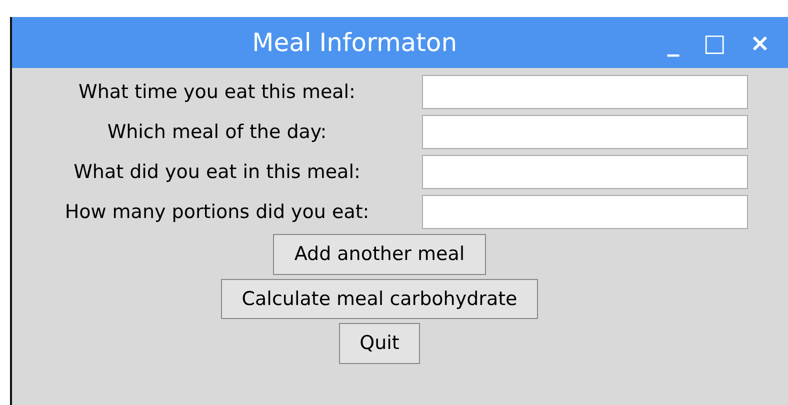  I want to click on window-title: Meal Informaton, so click(355, 42).